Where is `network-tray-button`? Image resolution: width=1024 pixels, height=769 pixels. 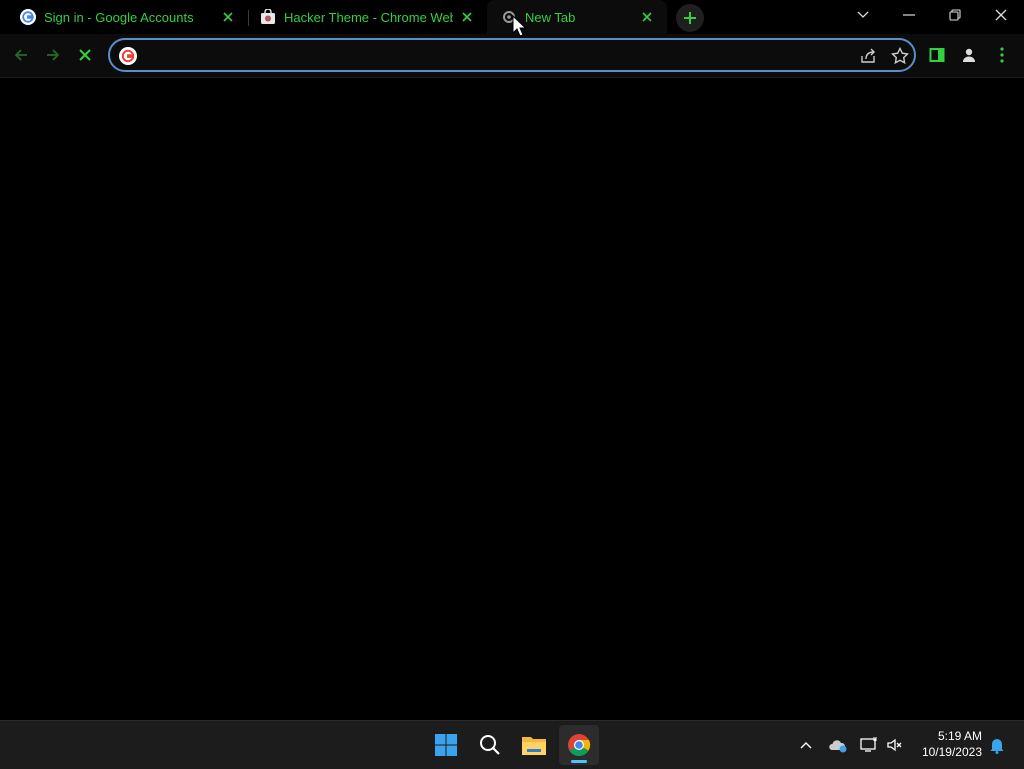
network-tray-button is located at coordinates (869, 745).